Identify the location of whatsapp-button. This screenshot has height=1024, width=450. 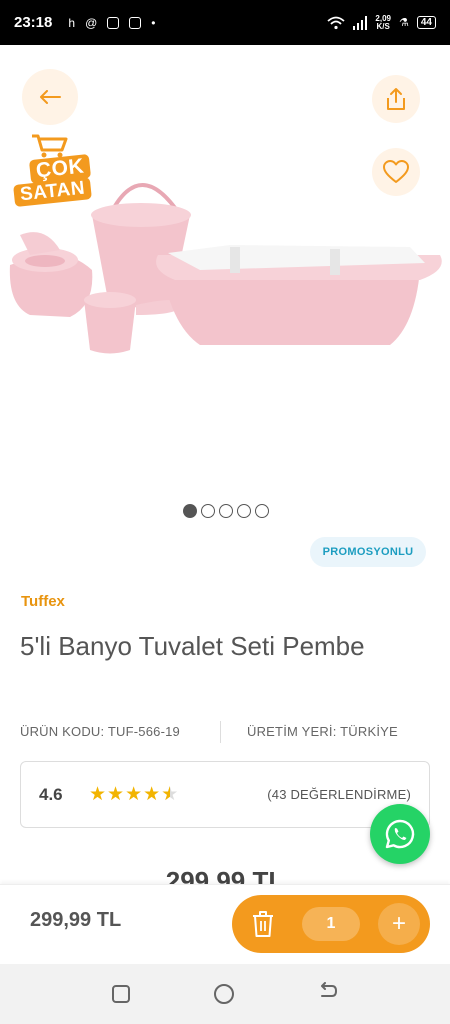
(400, 834).